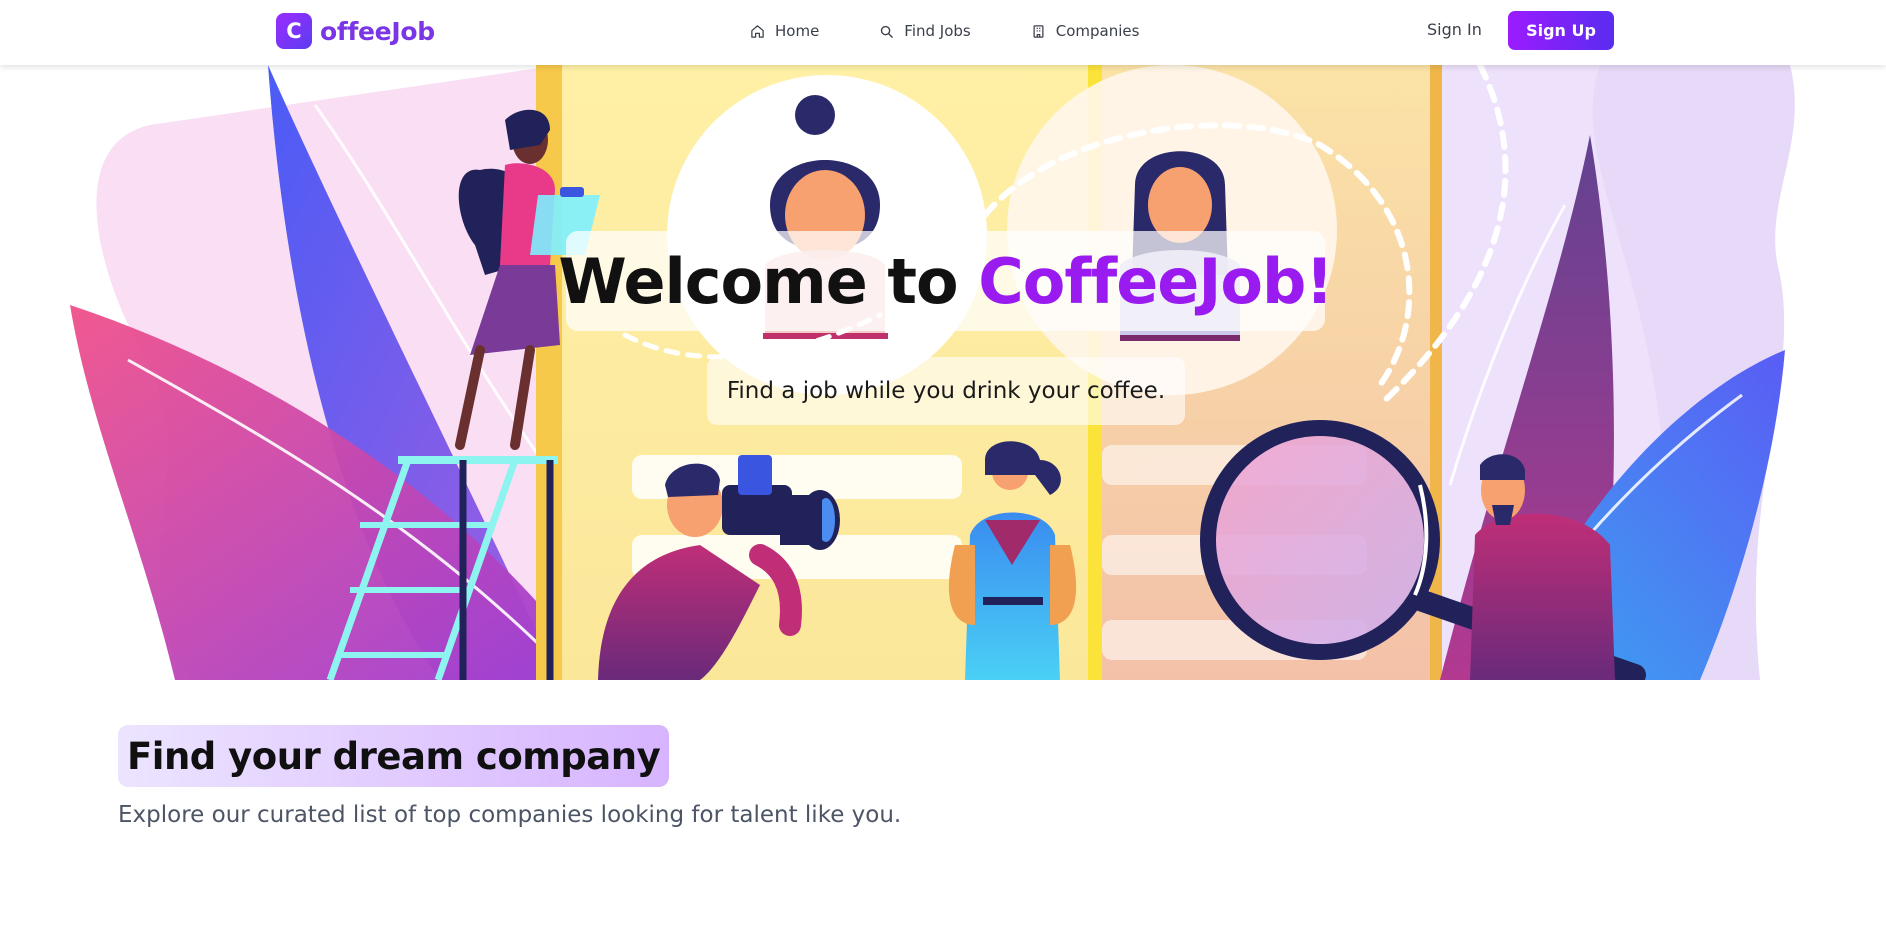 Image resolution: width=1886 pixels, height=942 pixels. I want to click on brand-logo: C offeeJob, so click(355, 31).